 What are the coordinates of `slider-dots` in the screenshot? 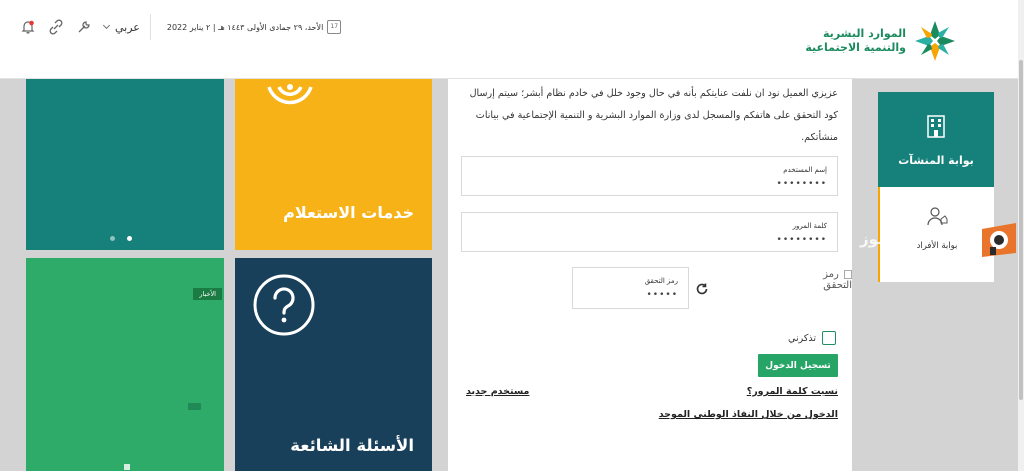 It's located at (121, 238).